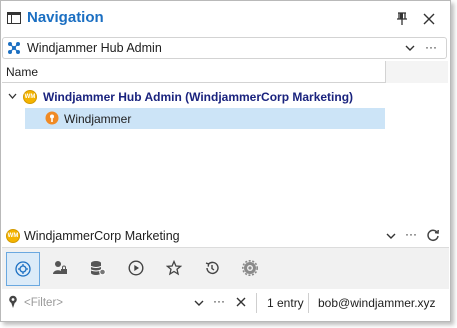 The image size is (457, 328). What do you see at coordinates (433, 235) in the screenshot?
I see `refresh-icon` at bounding box center [433, 235].